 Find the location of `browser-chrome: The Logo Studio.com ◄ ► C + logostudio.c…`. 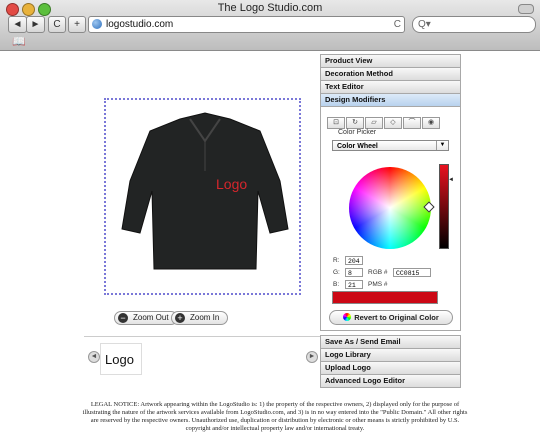

browser-chrome: The Logo Studio.com ◄ ► C + logostudio.c… is located at coordinates (270, 25).